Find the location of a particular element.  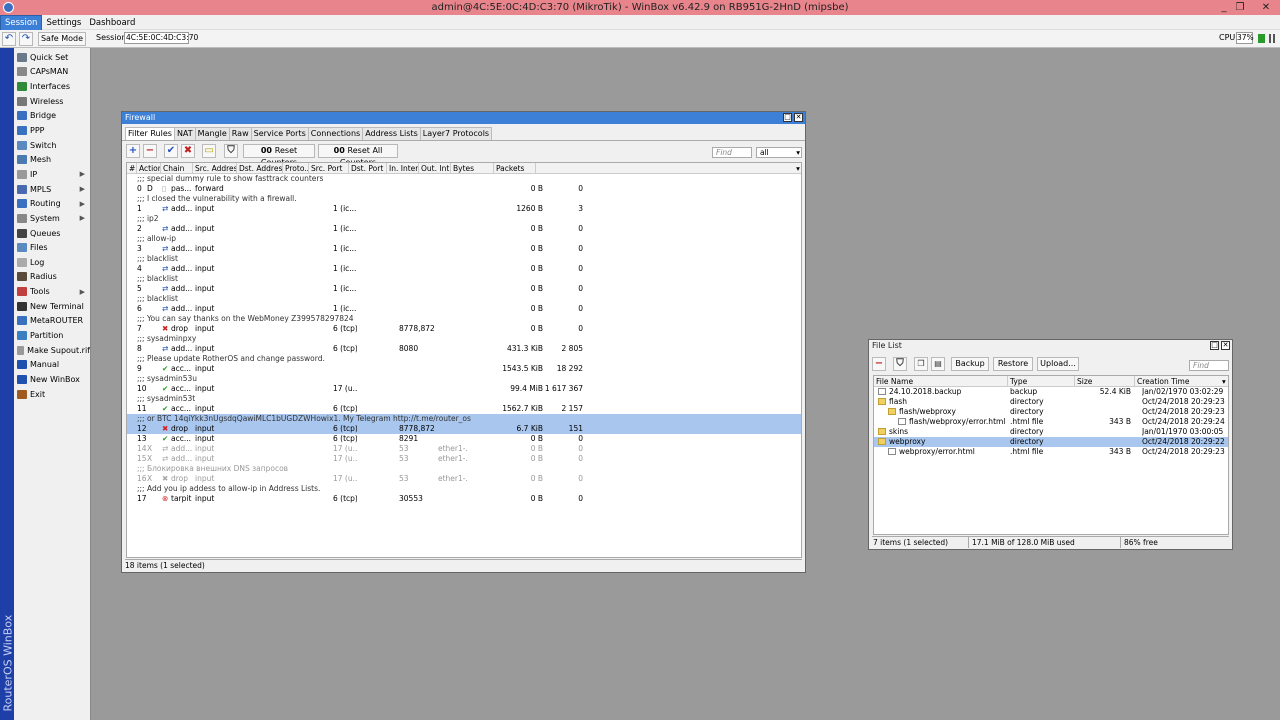

sidebar-item-ip: IP ▶ is located at coordinates (52, 174).